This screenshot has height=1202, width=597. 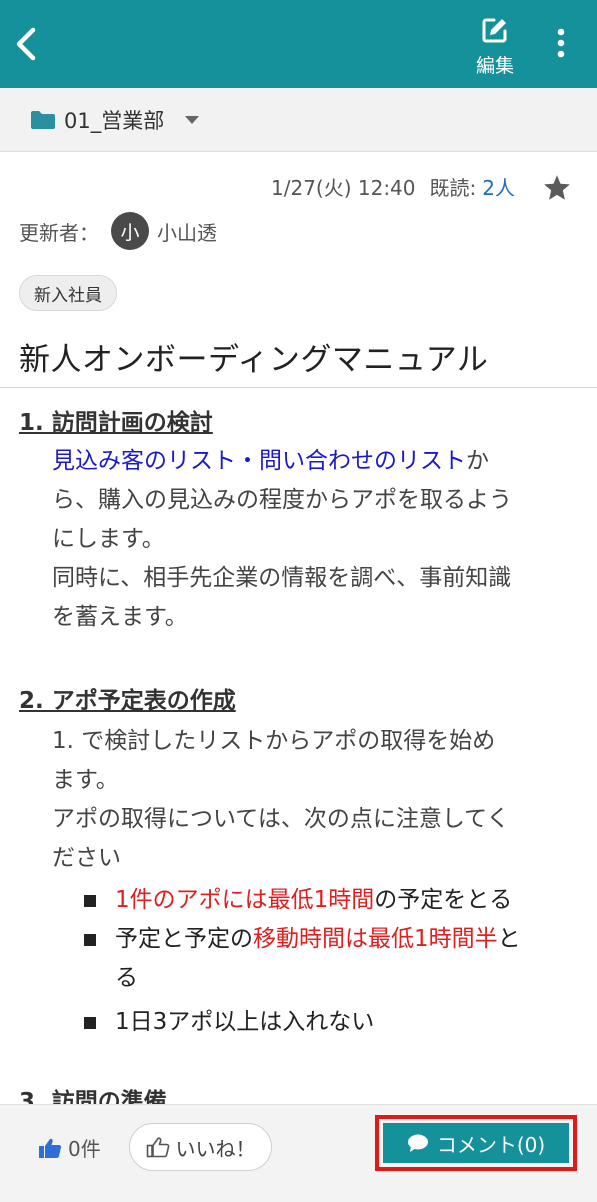 I want to click on folder-name: 01_営業部, so click(x=114, y=121).